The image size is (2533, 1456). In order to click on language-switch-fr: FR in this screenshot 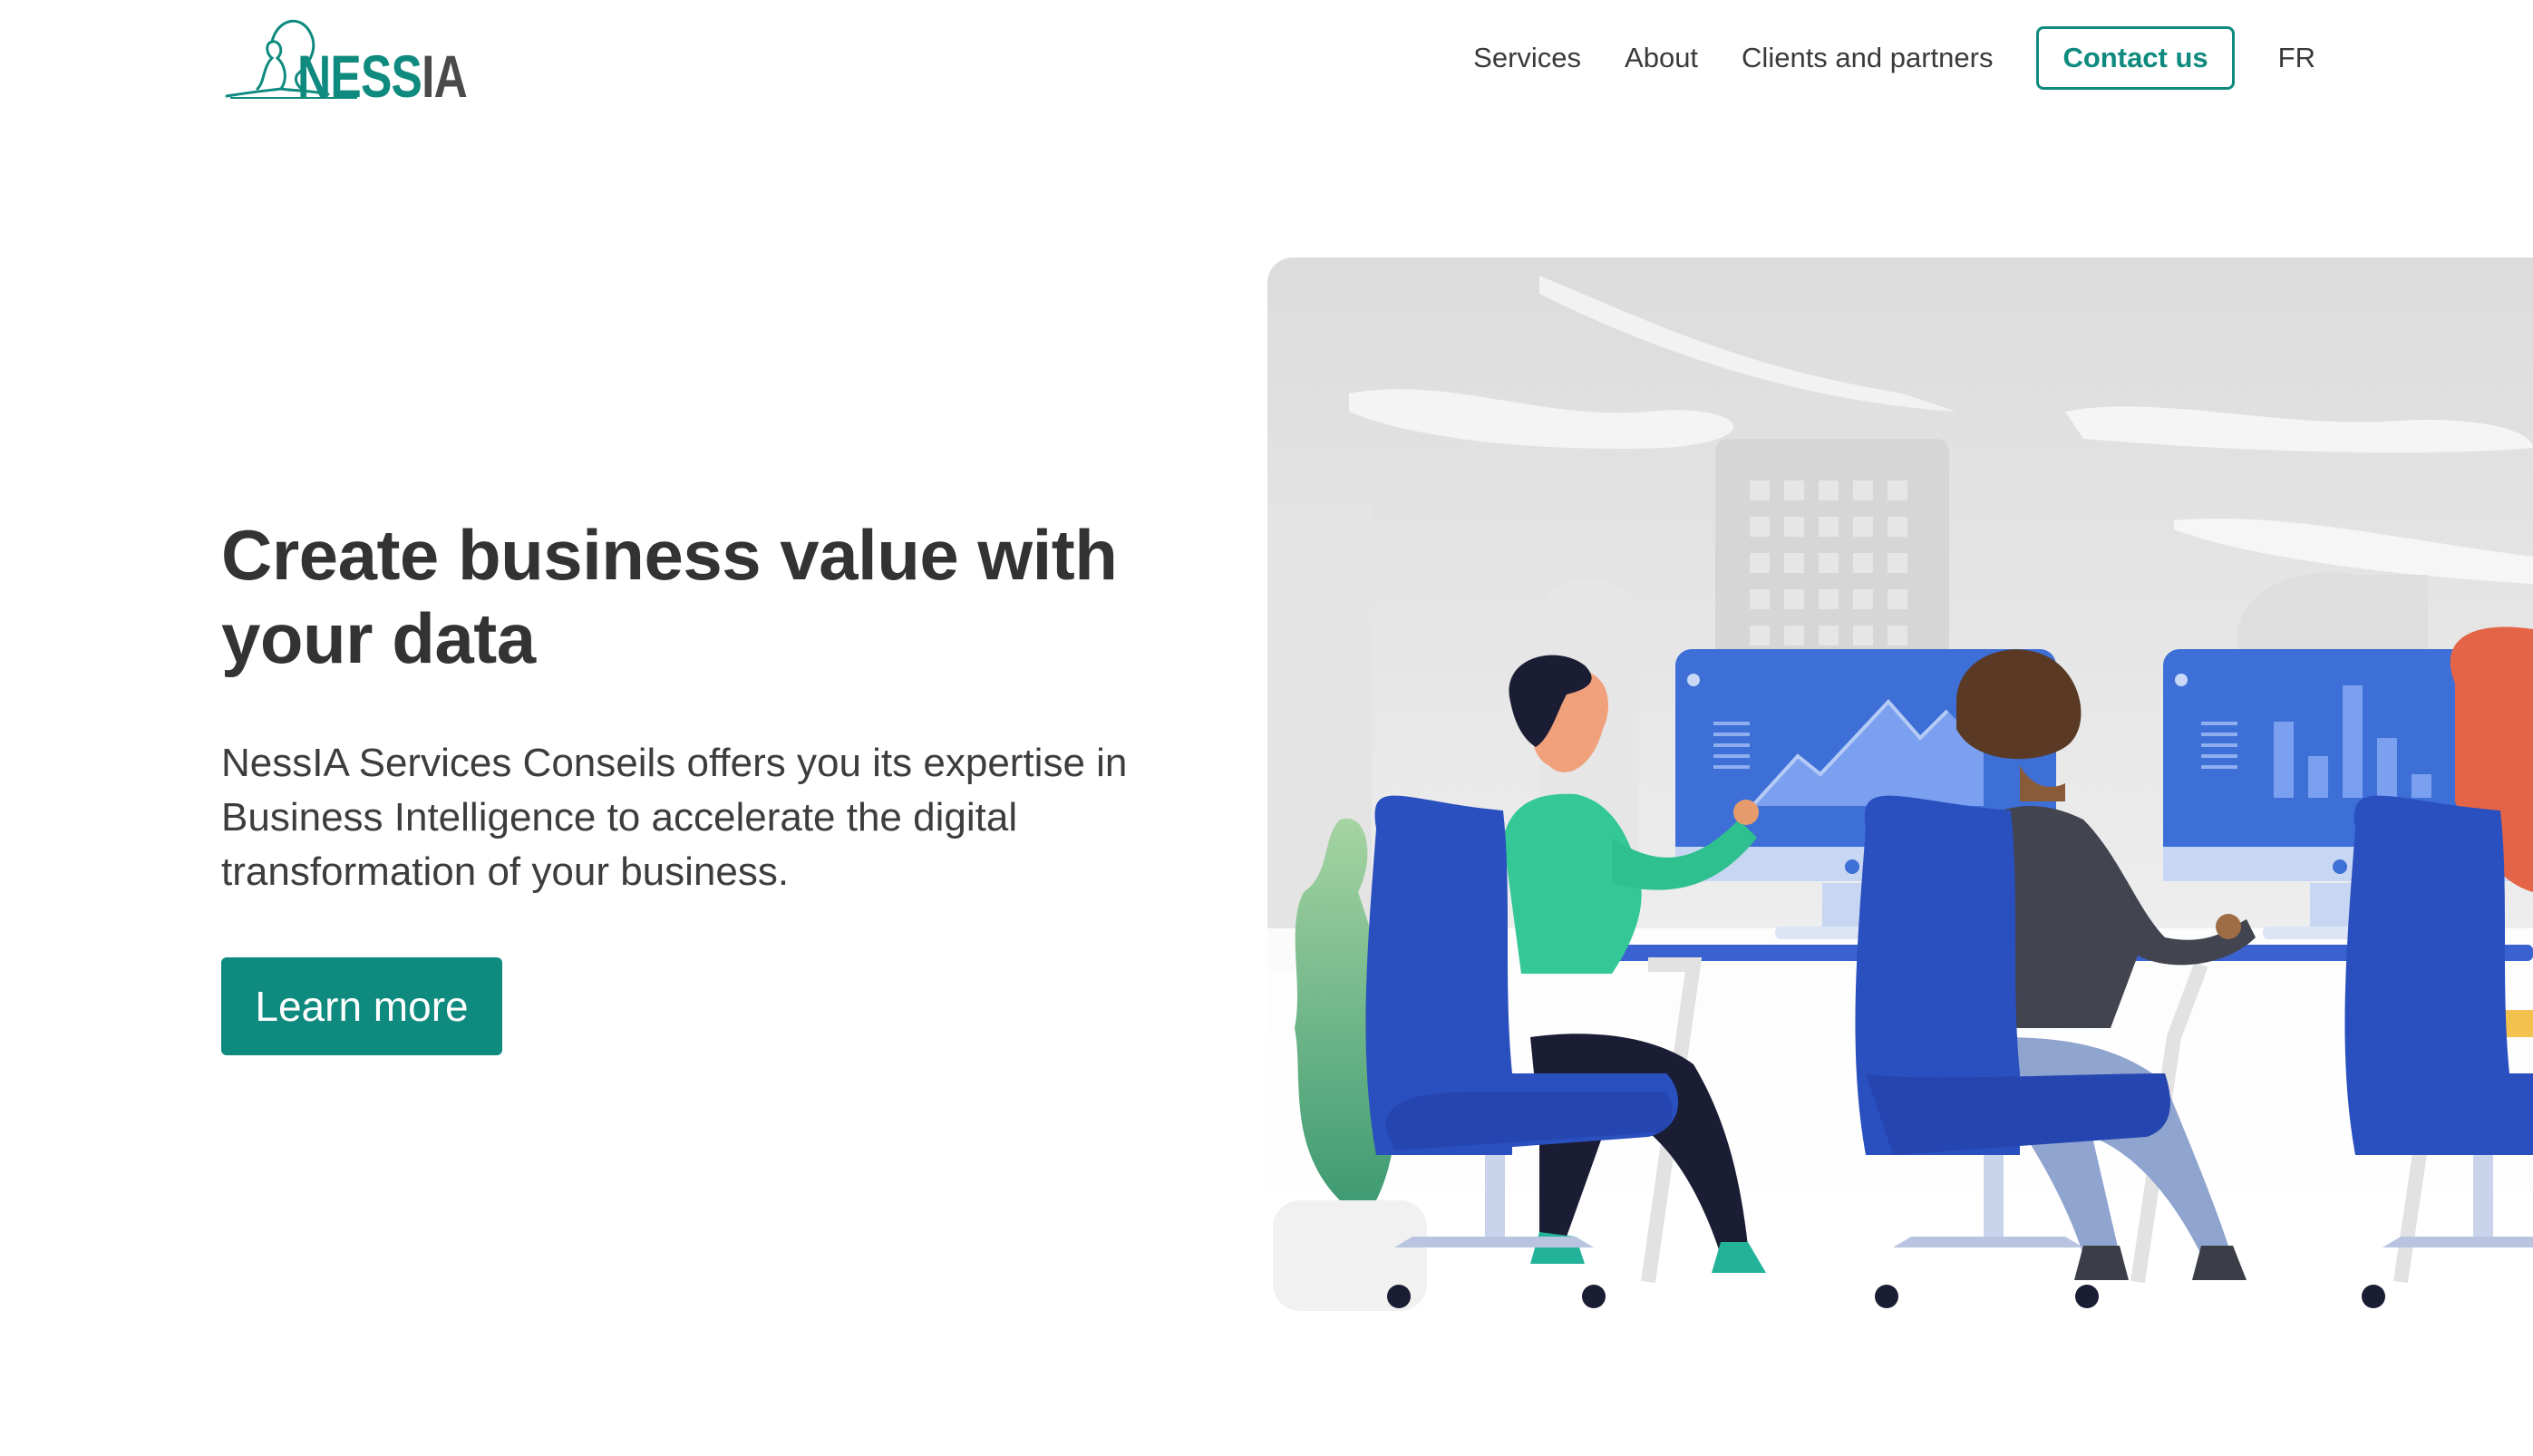, I will do `click(2285, 58)`.